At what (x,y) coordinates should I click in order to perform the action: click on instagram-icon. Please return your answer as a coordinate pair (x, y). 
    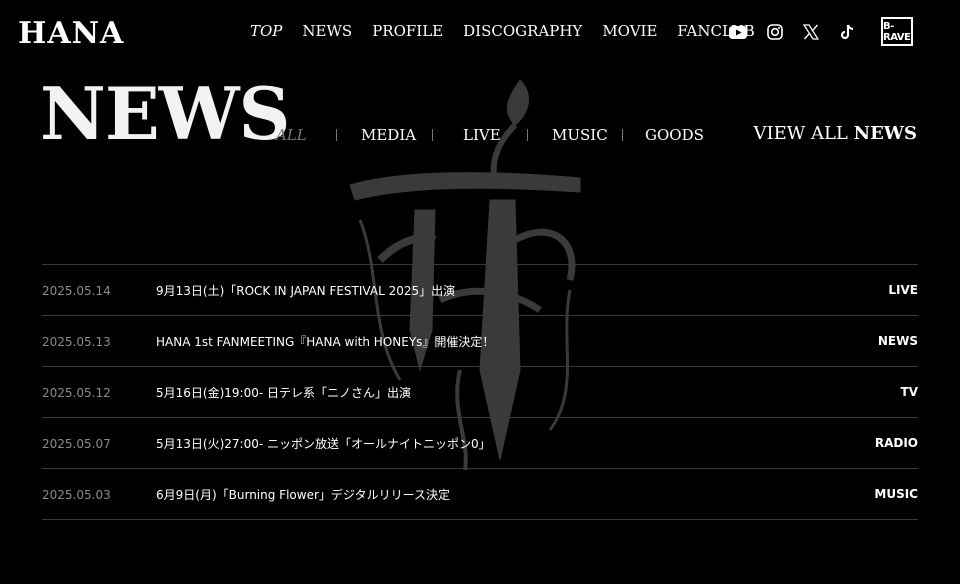
    Looking at the image, I should click on (775, 32).